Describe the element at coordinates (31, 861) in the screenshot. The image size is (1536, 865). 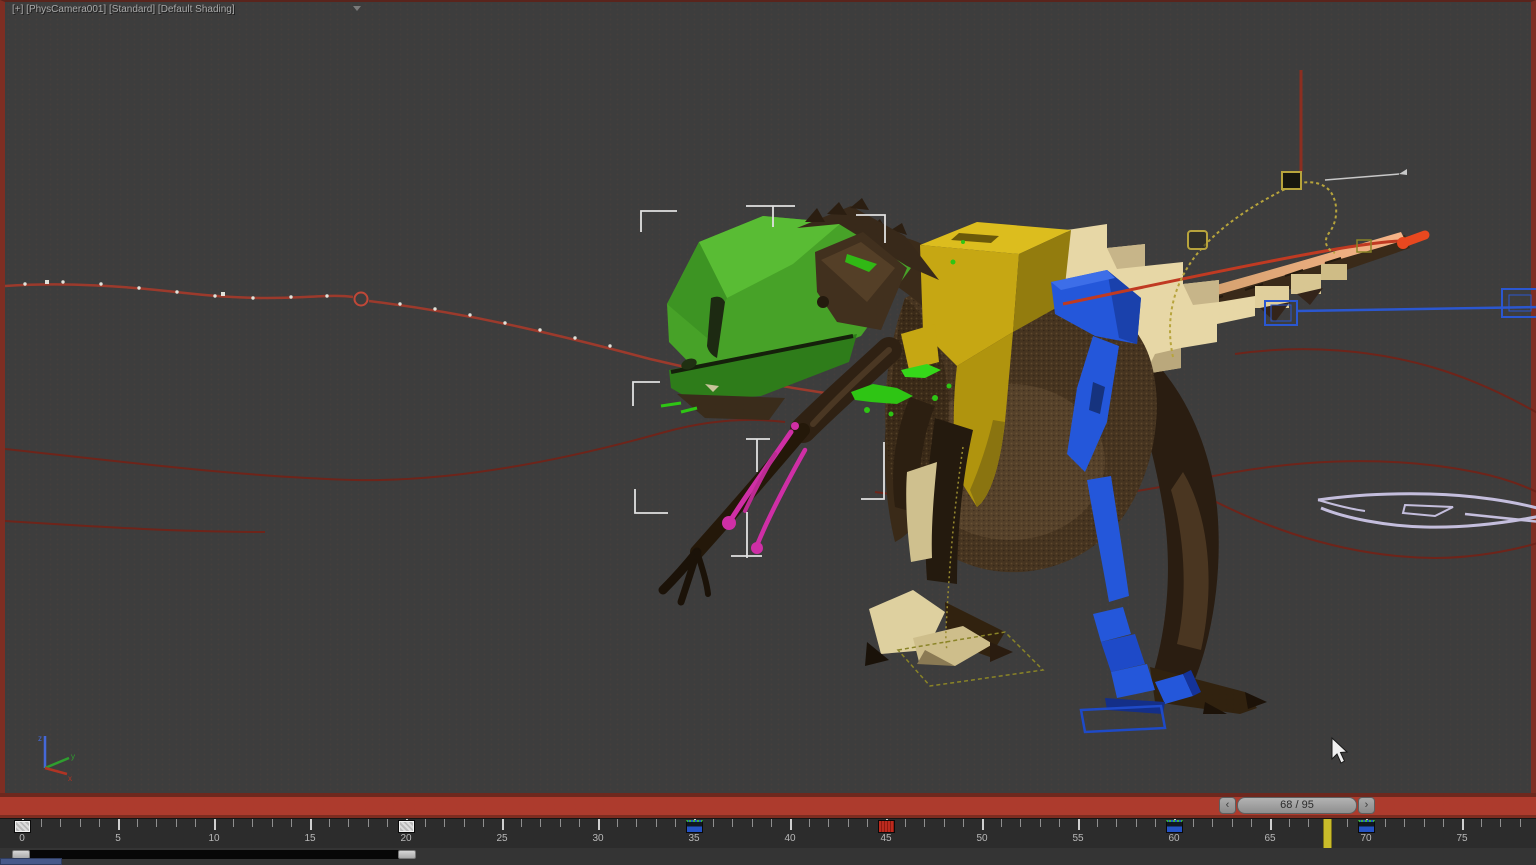
I see `status-selection` at that location.